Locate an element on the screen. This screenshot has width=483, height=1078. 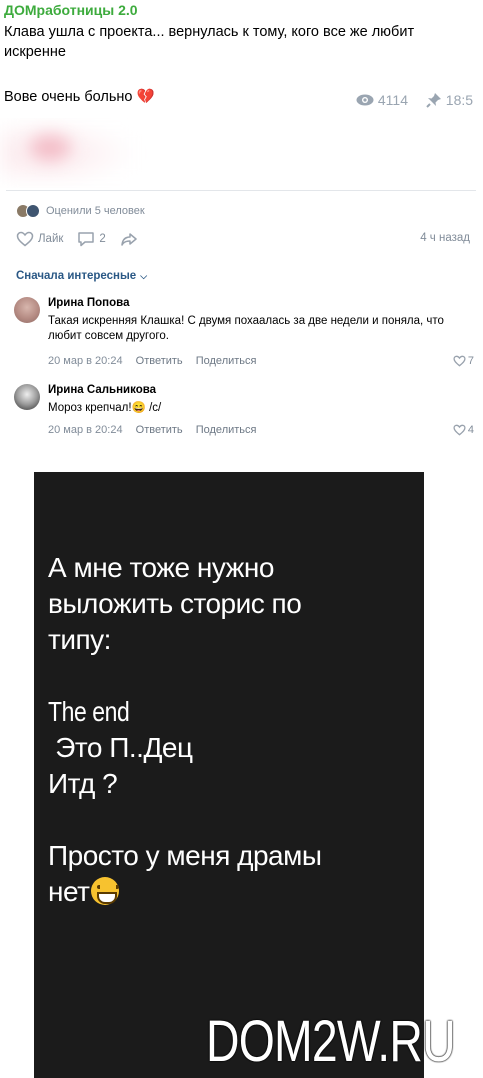
post-actions: Лайк 2 4 ч назад is located at coordinates (246, 239).